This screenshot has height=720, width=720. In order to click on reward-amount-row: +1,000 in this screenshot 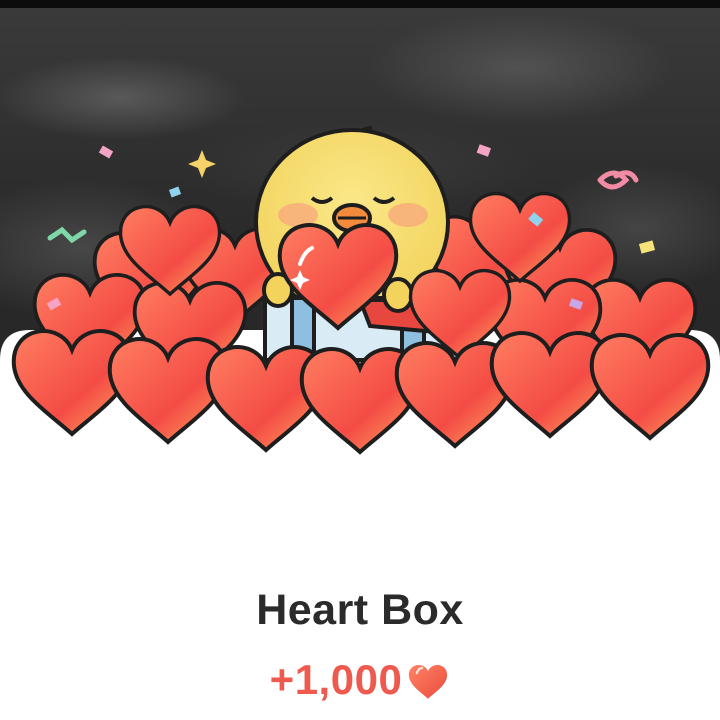, I will do `click(360, 680)`.